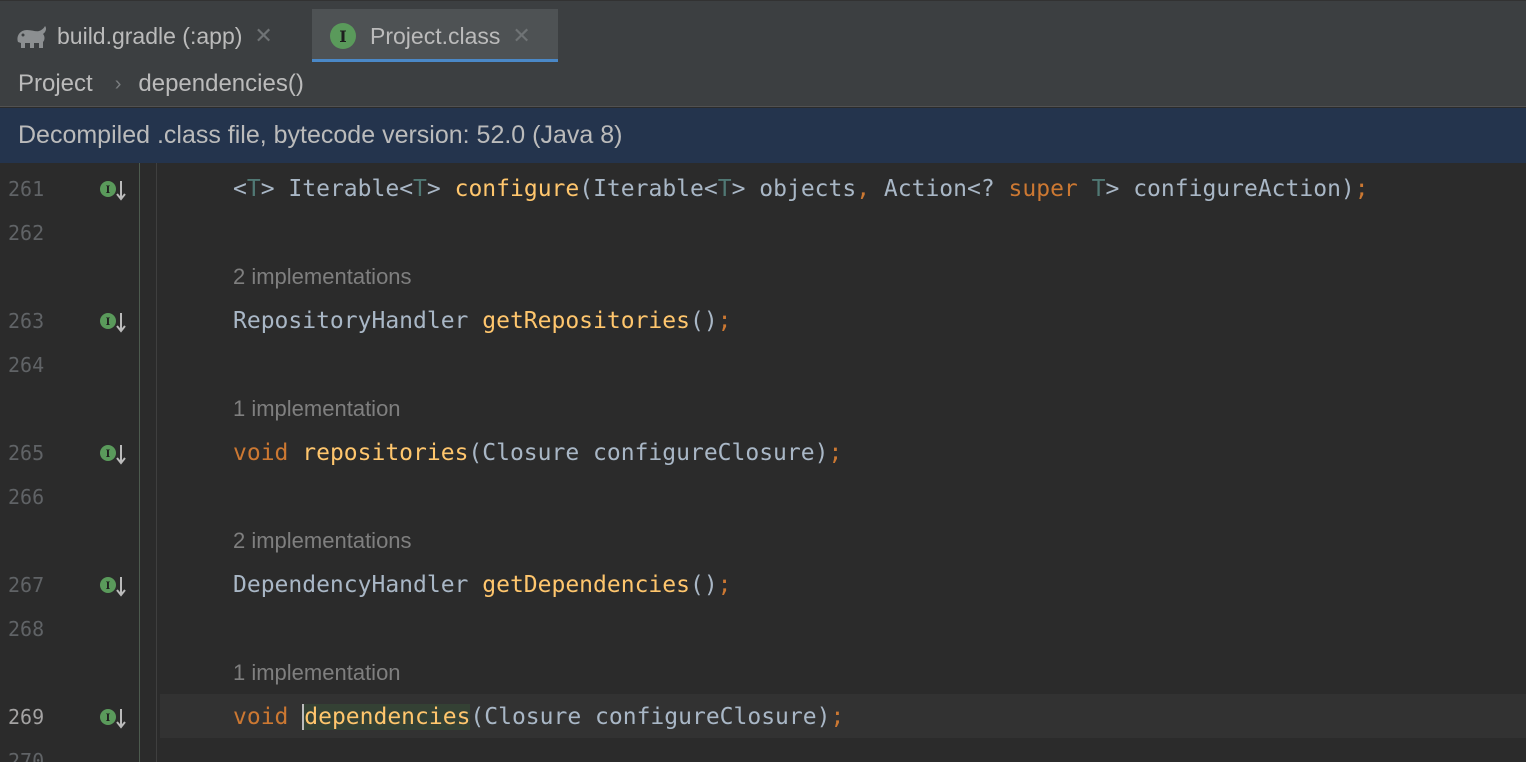 The width and height of the screenshot is (1526, 762). I want to click on tab-build-gradle: build.gradle (:app) ✕, so click(156, 36).